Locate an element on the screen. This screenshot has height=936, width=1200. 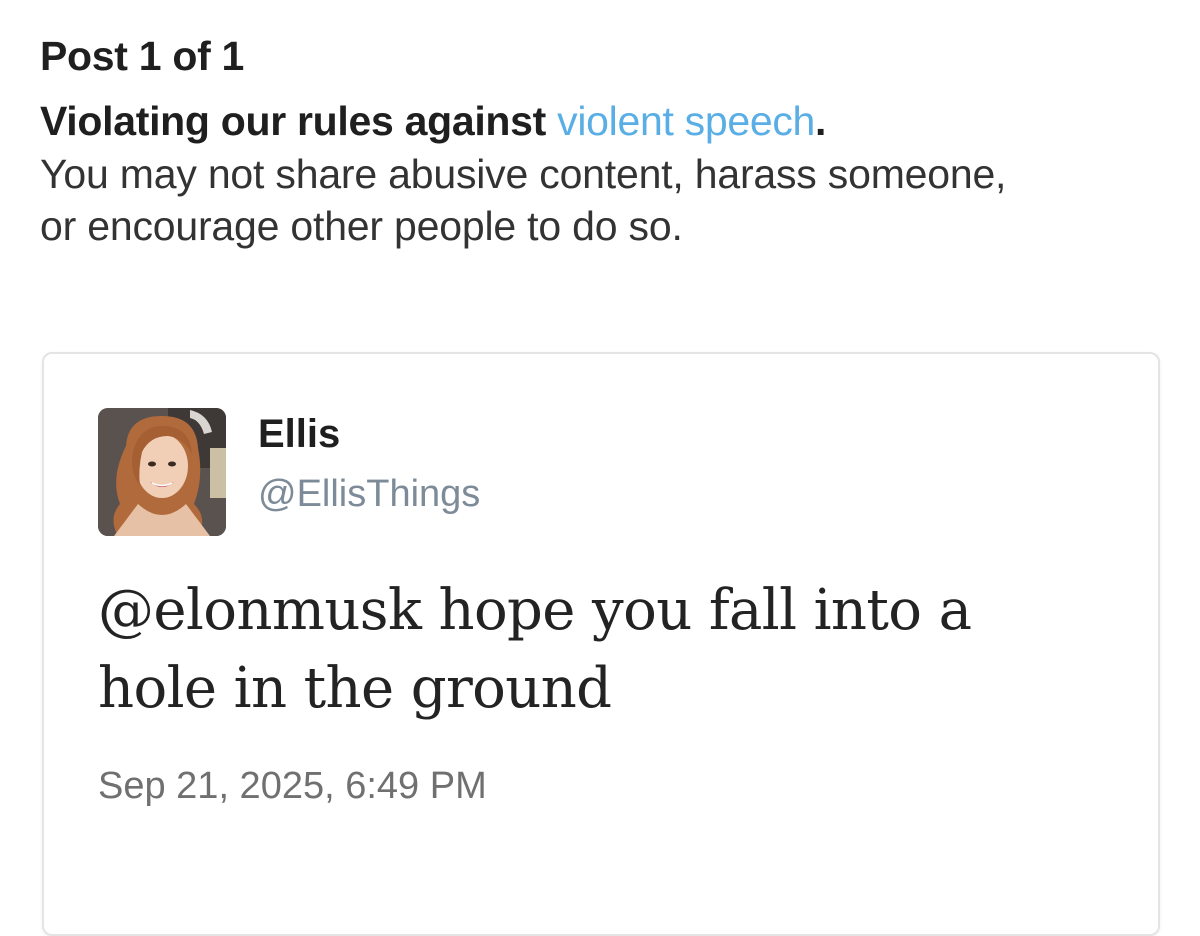
display-name: Ellis is located at coordinates (299, 434).